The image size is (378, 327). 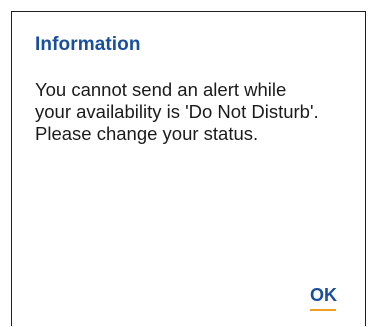 I want to click on dialog-message-line: You cannot send an alert while, so click(x=161, y=89).